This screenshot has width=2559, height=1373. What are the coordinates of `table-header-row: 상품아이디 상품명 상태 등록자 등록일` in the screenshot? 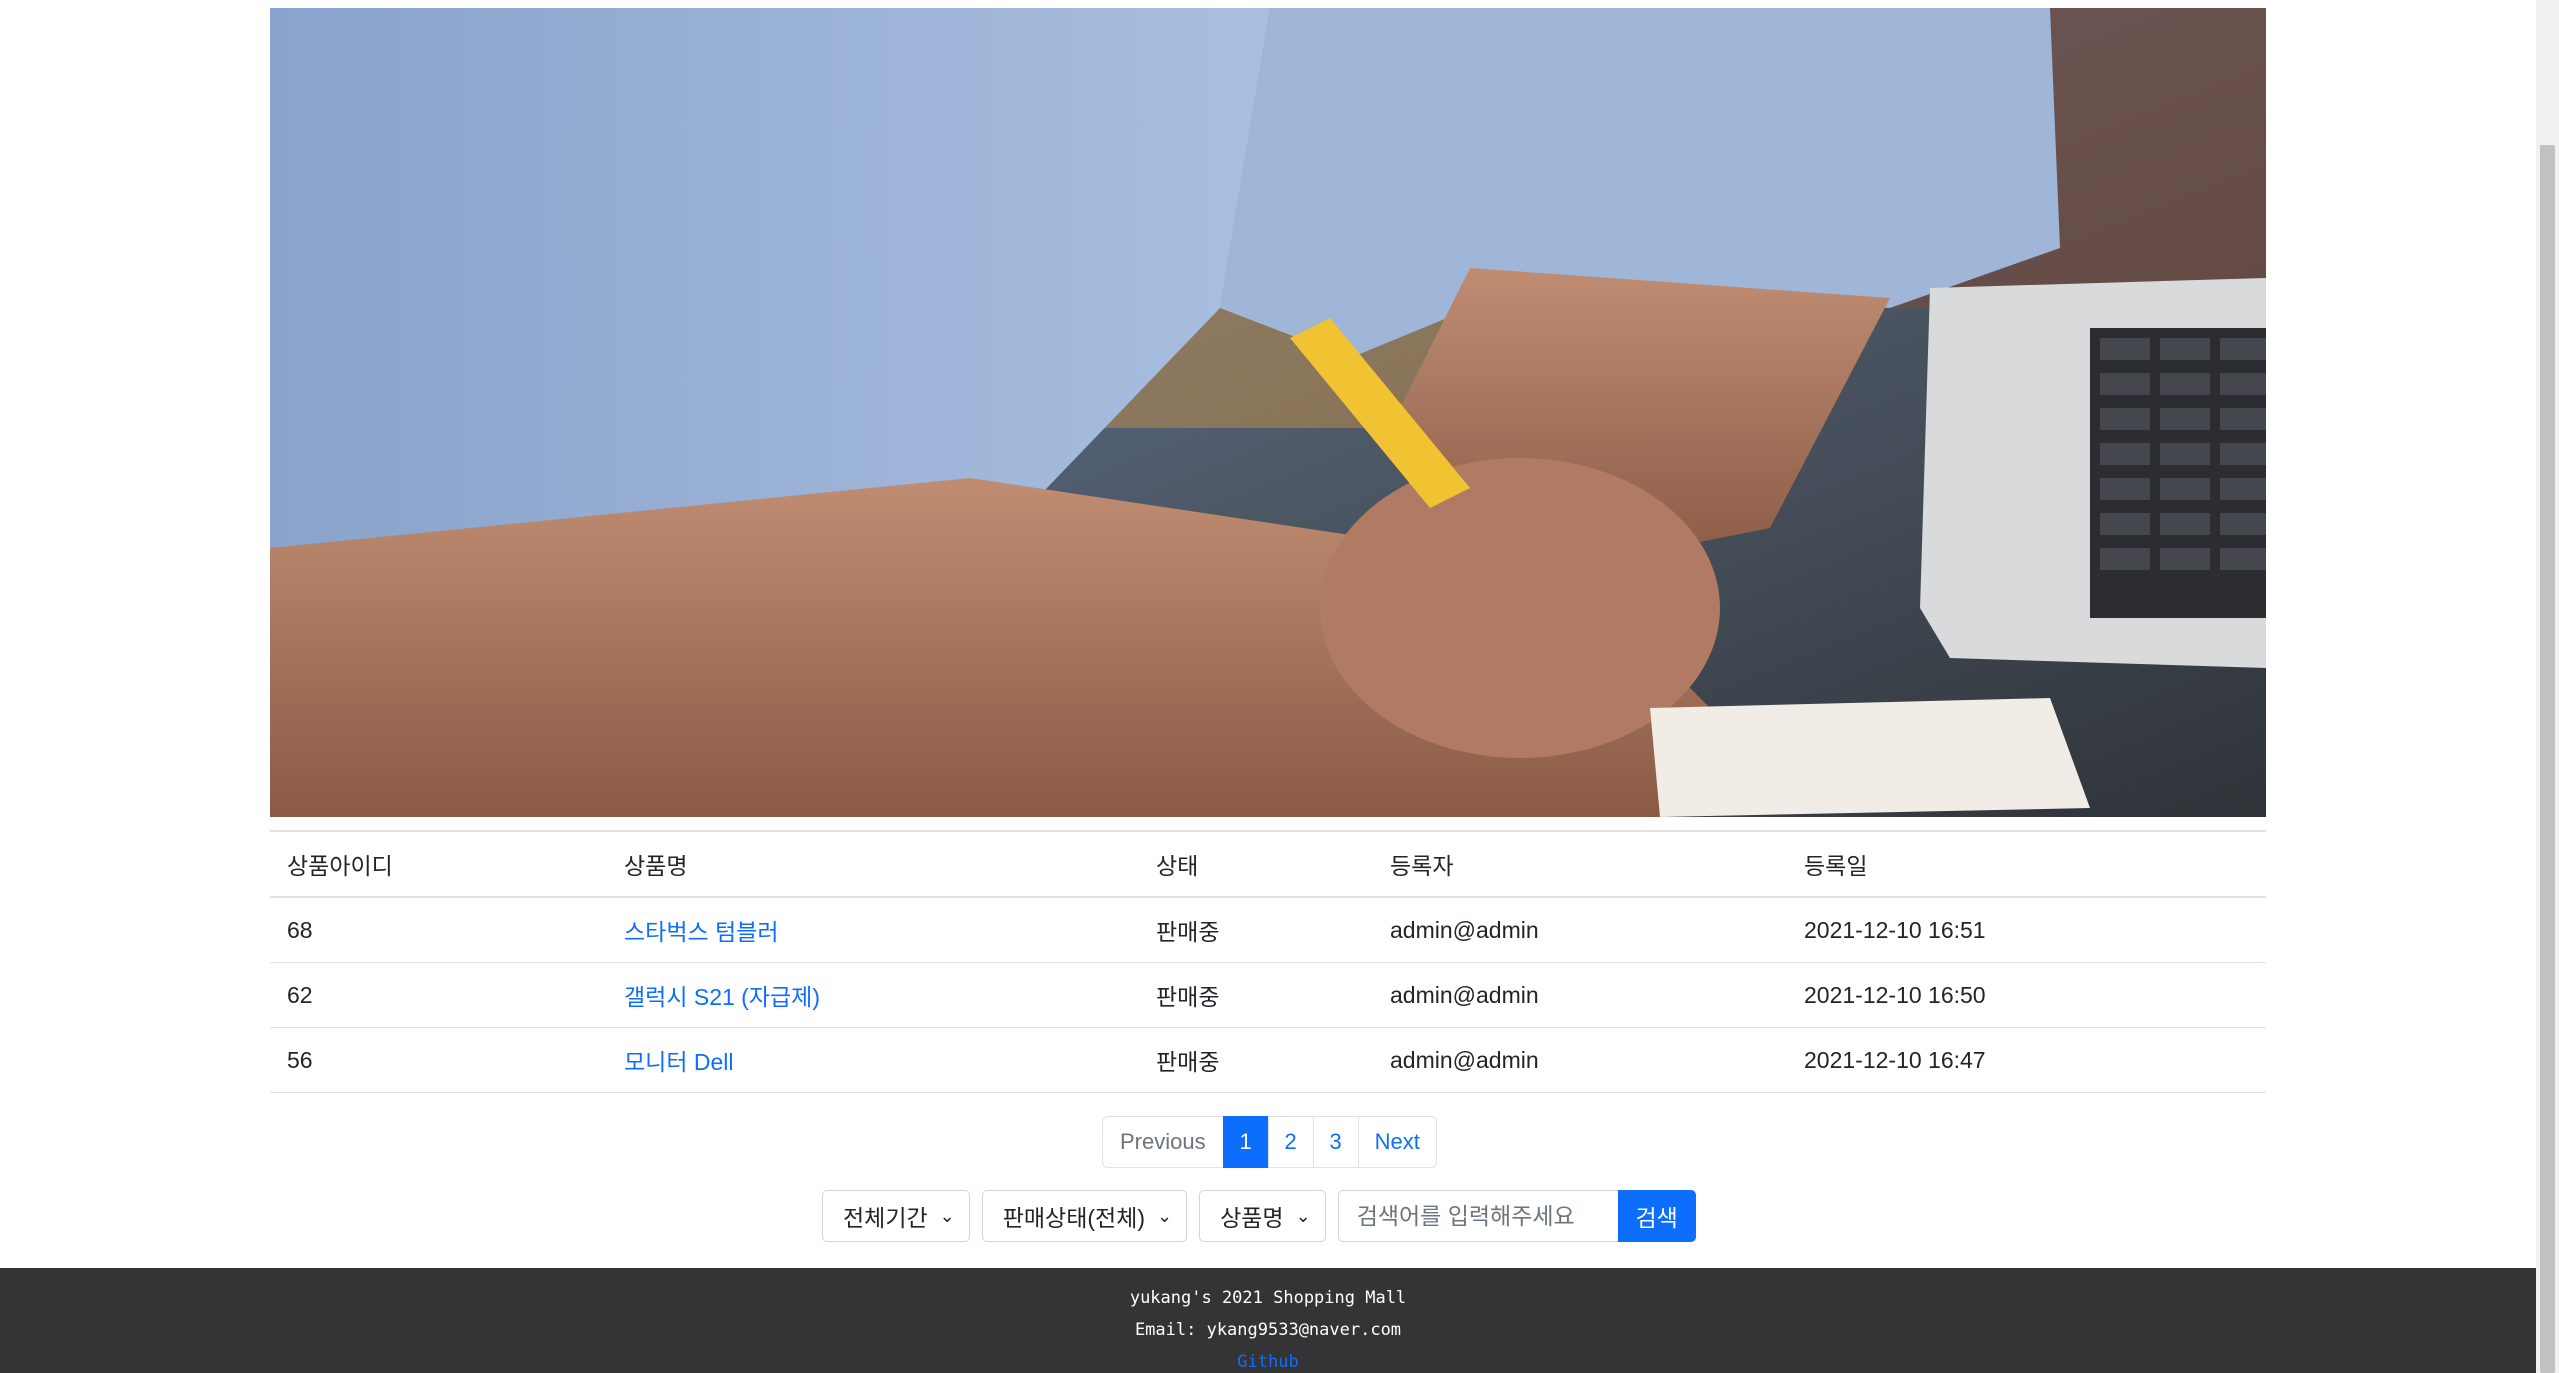 It's located at (1268, 864).